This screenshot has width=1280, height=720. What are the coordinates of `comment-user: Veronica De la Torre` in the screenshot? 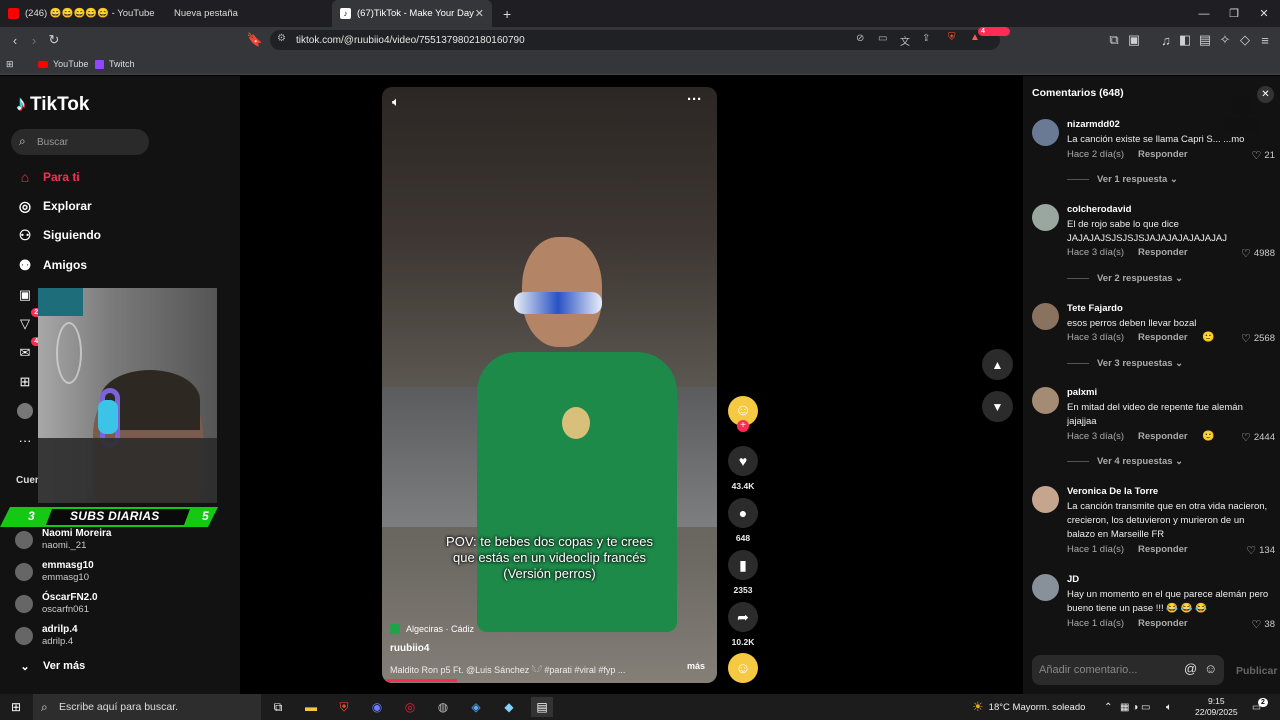 It's located at (1112, 491).